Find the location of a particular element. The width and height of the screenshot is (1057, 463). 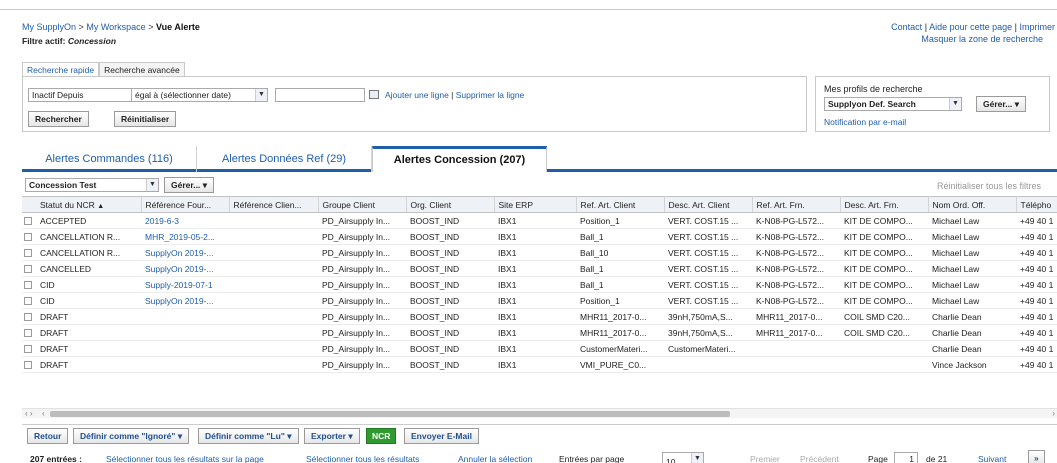

help-link: Aide pour cette page is located at coordinates (970, 27).